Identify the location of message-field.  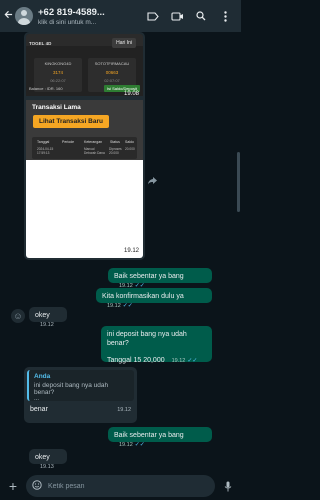
(120, 486).